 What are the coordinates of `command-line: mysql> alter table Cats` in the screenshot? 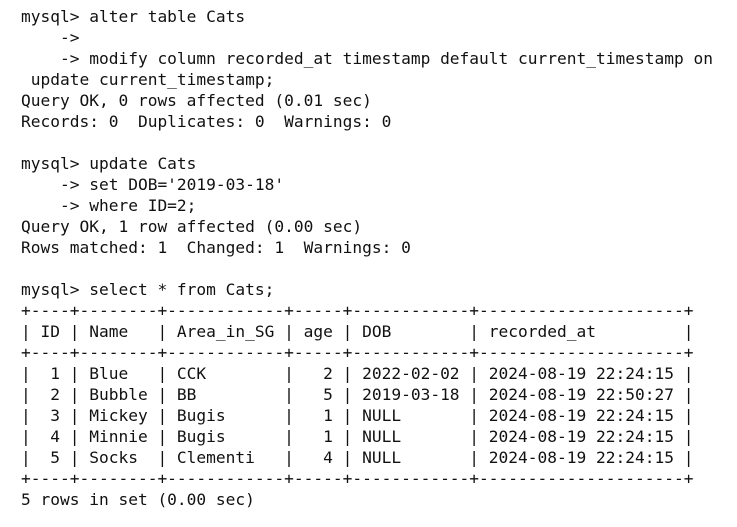 It's located at (133, 16).